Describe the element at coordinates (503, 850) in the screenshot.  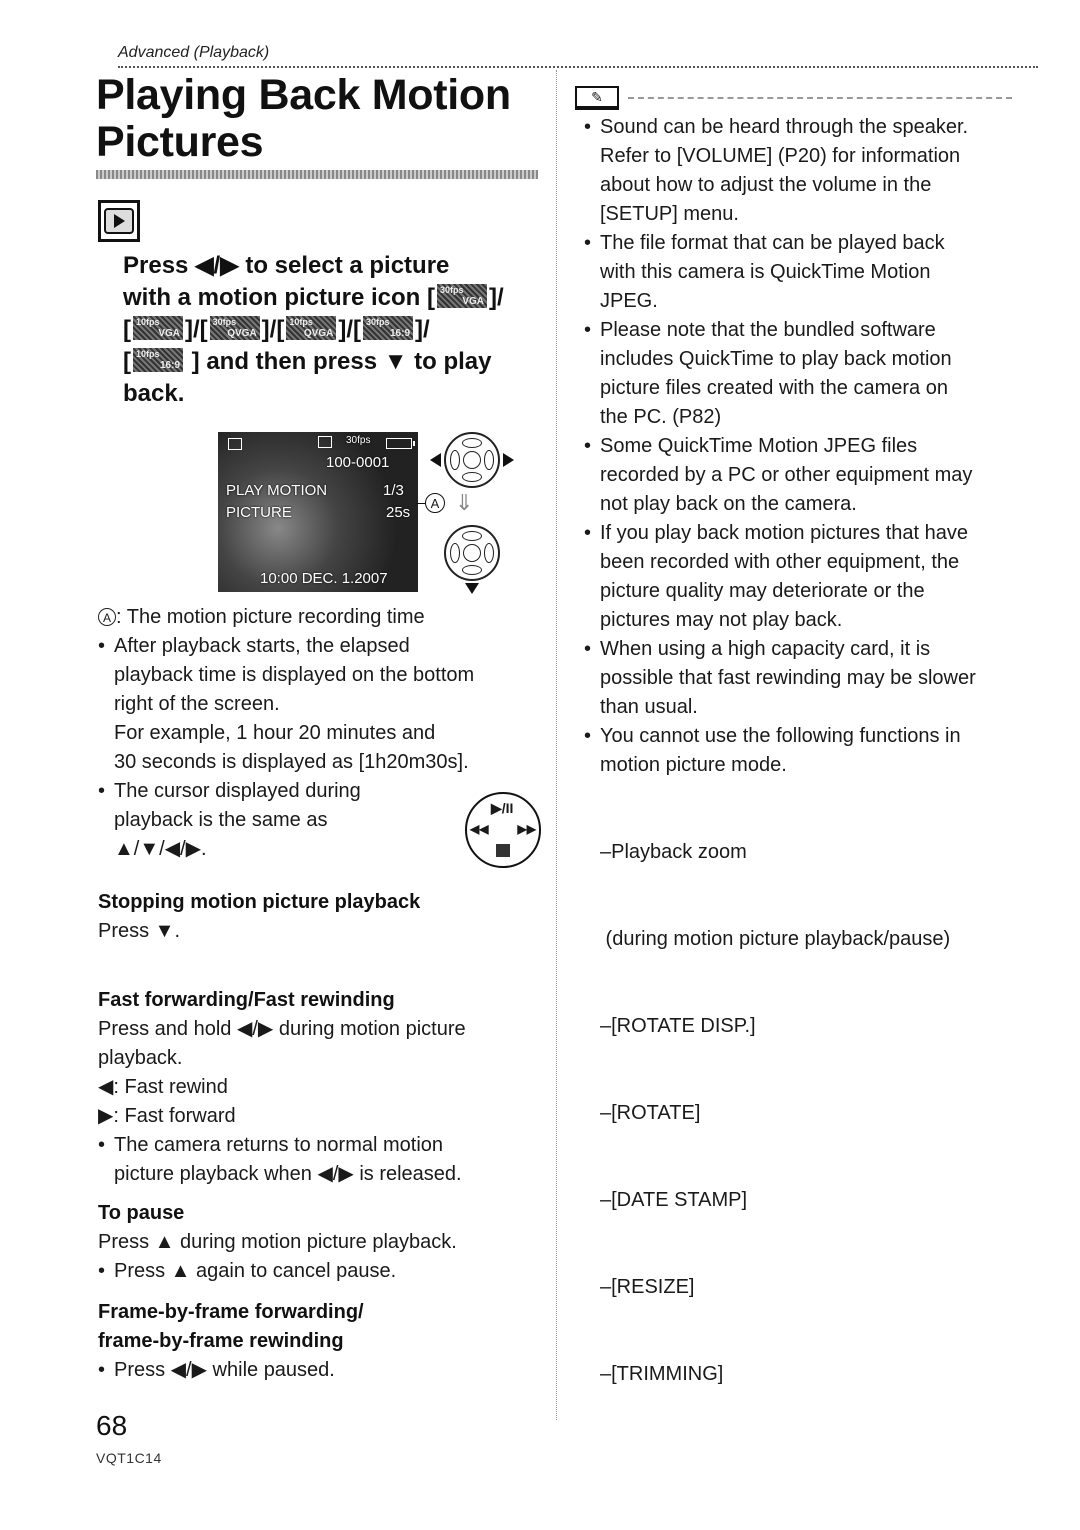
I see `stop-icon` at that location.